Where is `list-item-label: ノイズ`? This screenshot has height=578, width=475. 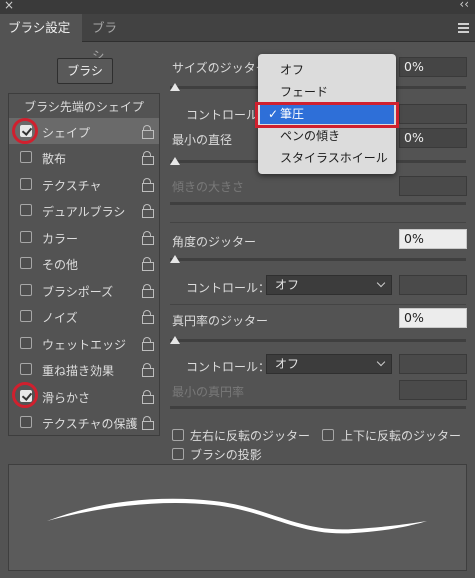
list-item-label: ノイズ is located at coordinates (60, 318).